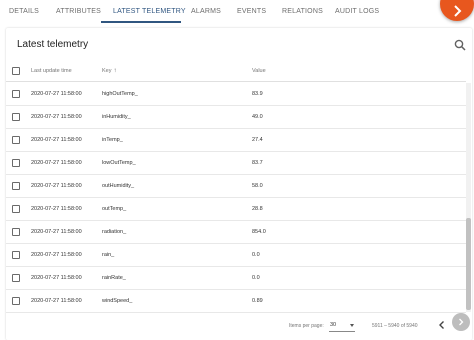 This screenshot has height=340, width=474. What do you see at coordinates (108, 255) in the screenshot?
I see `row-key: rain_` at bounding box center [108, 255].